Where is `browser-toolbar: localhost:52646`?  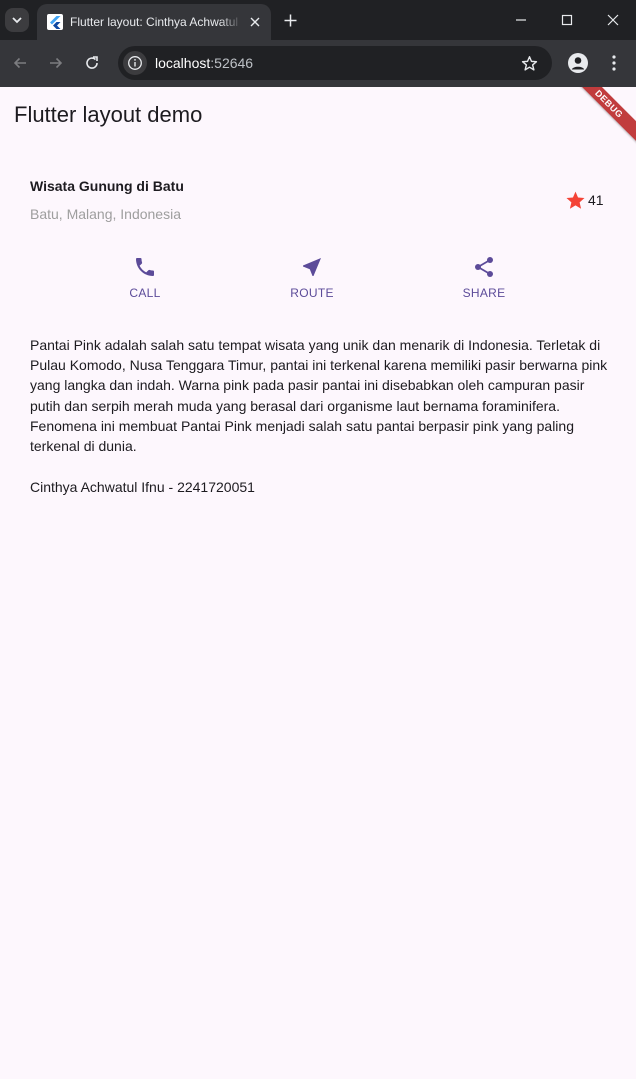 browser-toolbar: localhost:52646 is located at coordinates (318, 63).